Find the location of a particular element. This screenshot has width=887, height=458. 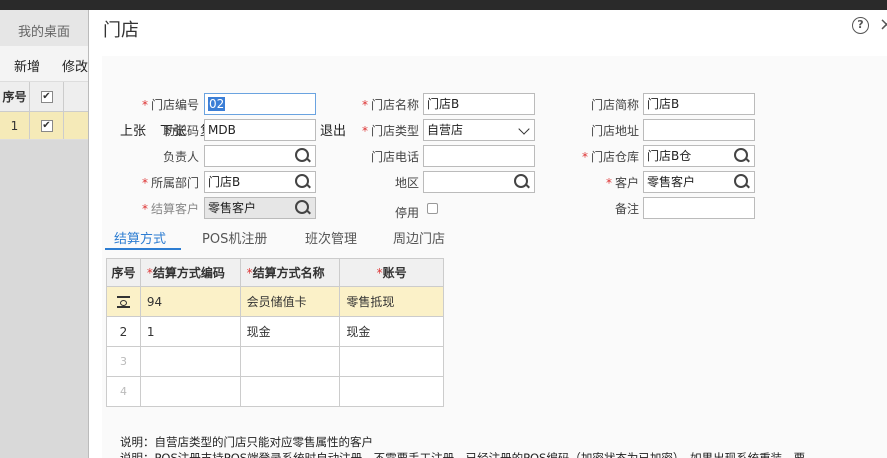

seq-column-header: 序号 is located at coordinates (123, 272).